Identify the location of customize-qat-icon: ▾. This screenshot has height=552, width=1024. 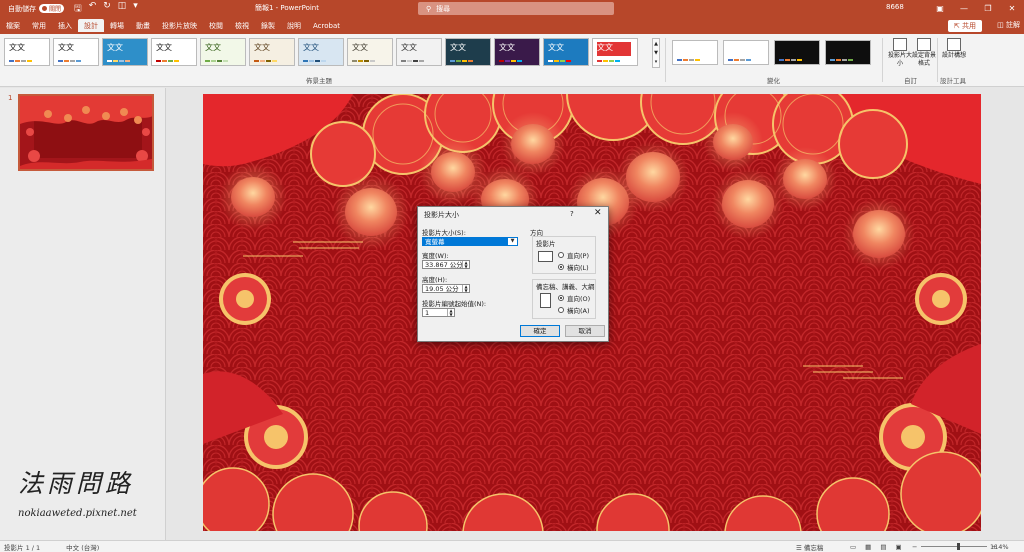
(135, 9).